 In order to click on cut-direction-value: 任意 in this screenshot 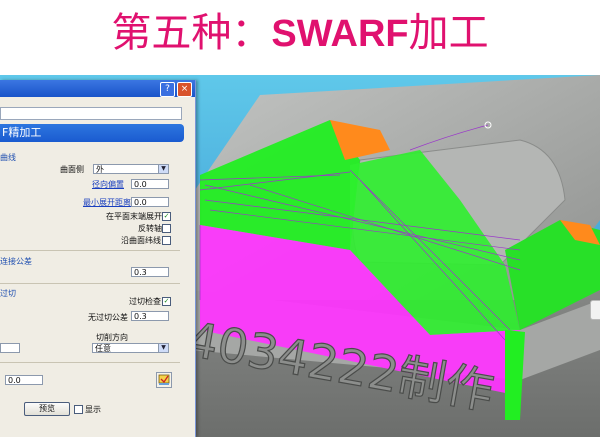, I will do `click(103, 348)`.